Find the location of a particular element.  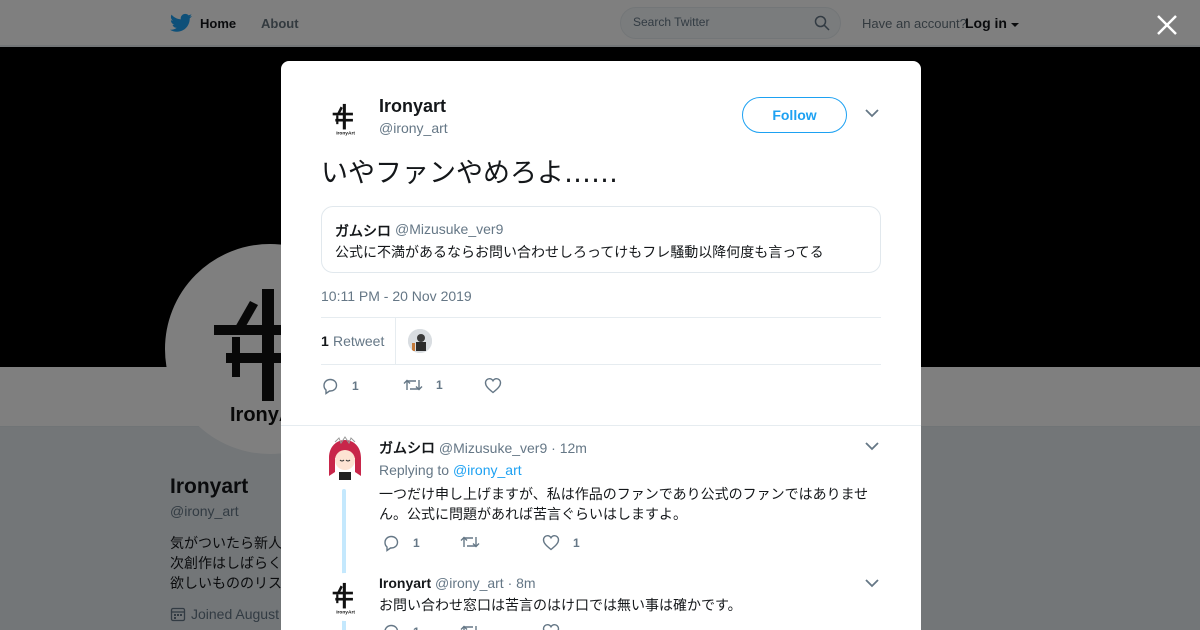

retweet-action: 1 is located at coordinates (423, 385).